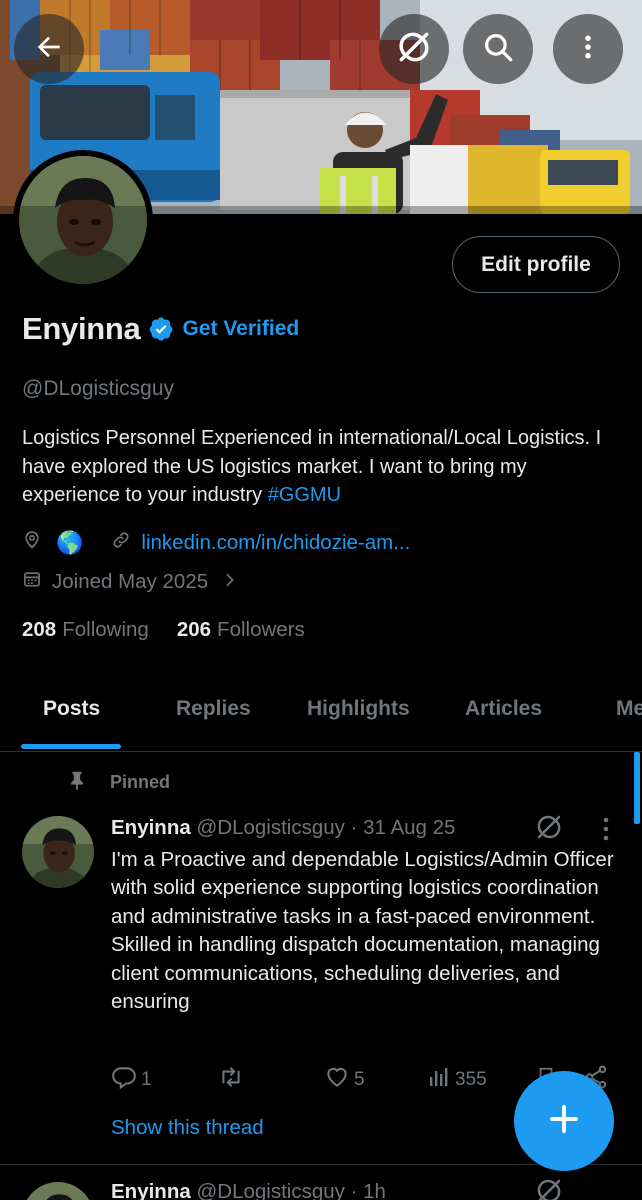 The height and width of the screenshot is (1200, 642). I want to click on followers-label: Followers, so click(261, 629).